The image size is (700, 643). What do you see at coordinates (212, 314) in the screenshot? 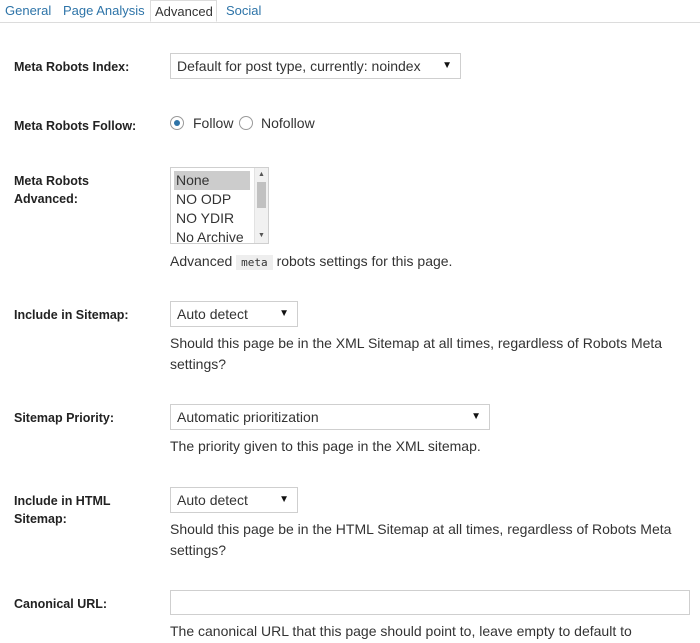
I see `include-in-sitemap-value: Auto detect` at bounding box center [212, 314].